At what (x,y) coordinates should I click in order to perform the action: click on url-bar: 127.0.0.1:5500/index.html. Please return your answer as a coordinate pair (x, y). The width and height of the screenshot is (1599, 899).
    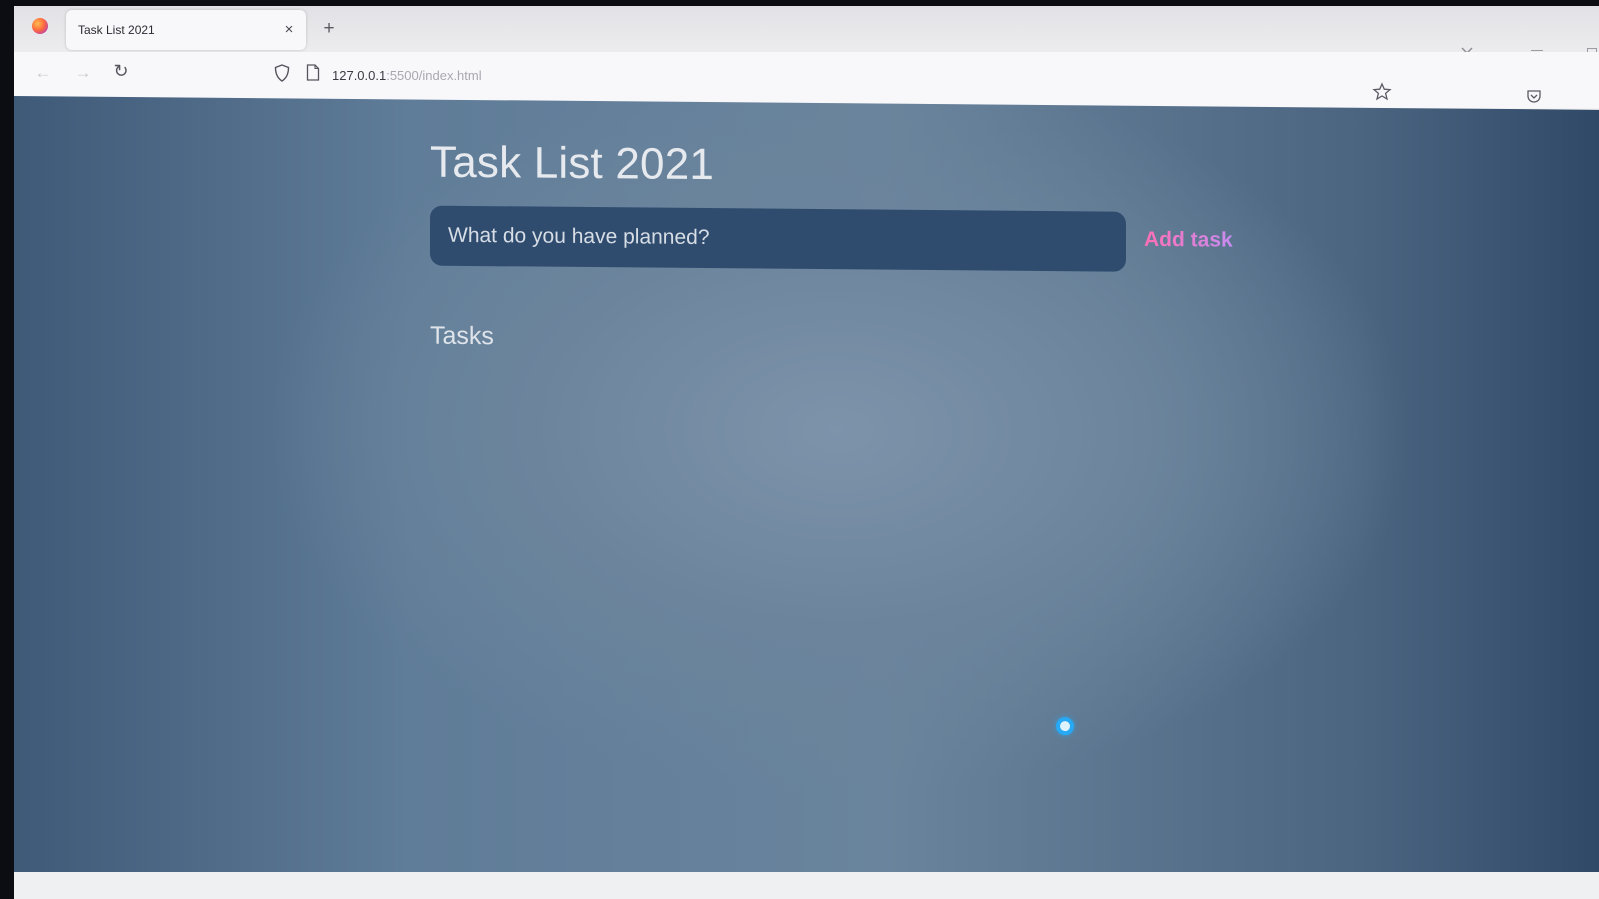
    Looking at the image, I should click on (407, 75).